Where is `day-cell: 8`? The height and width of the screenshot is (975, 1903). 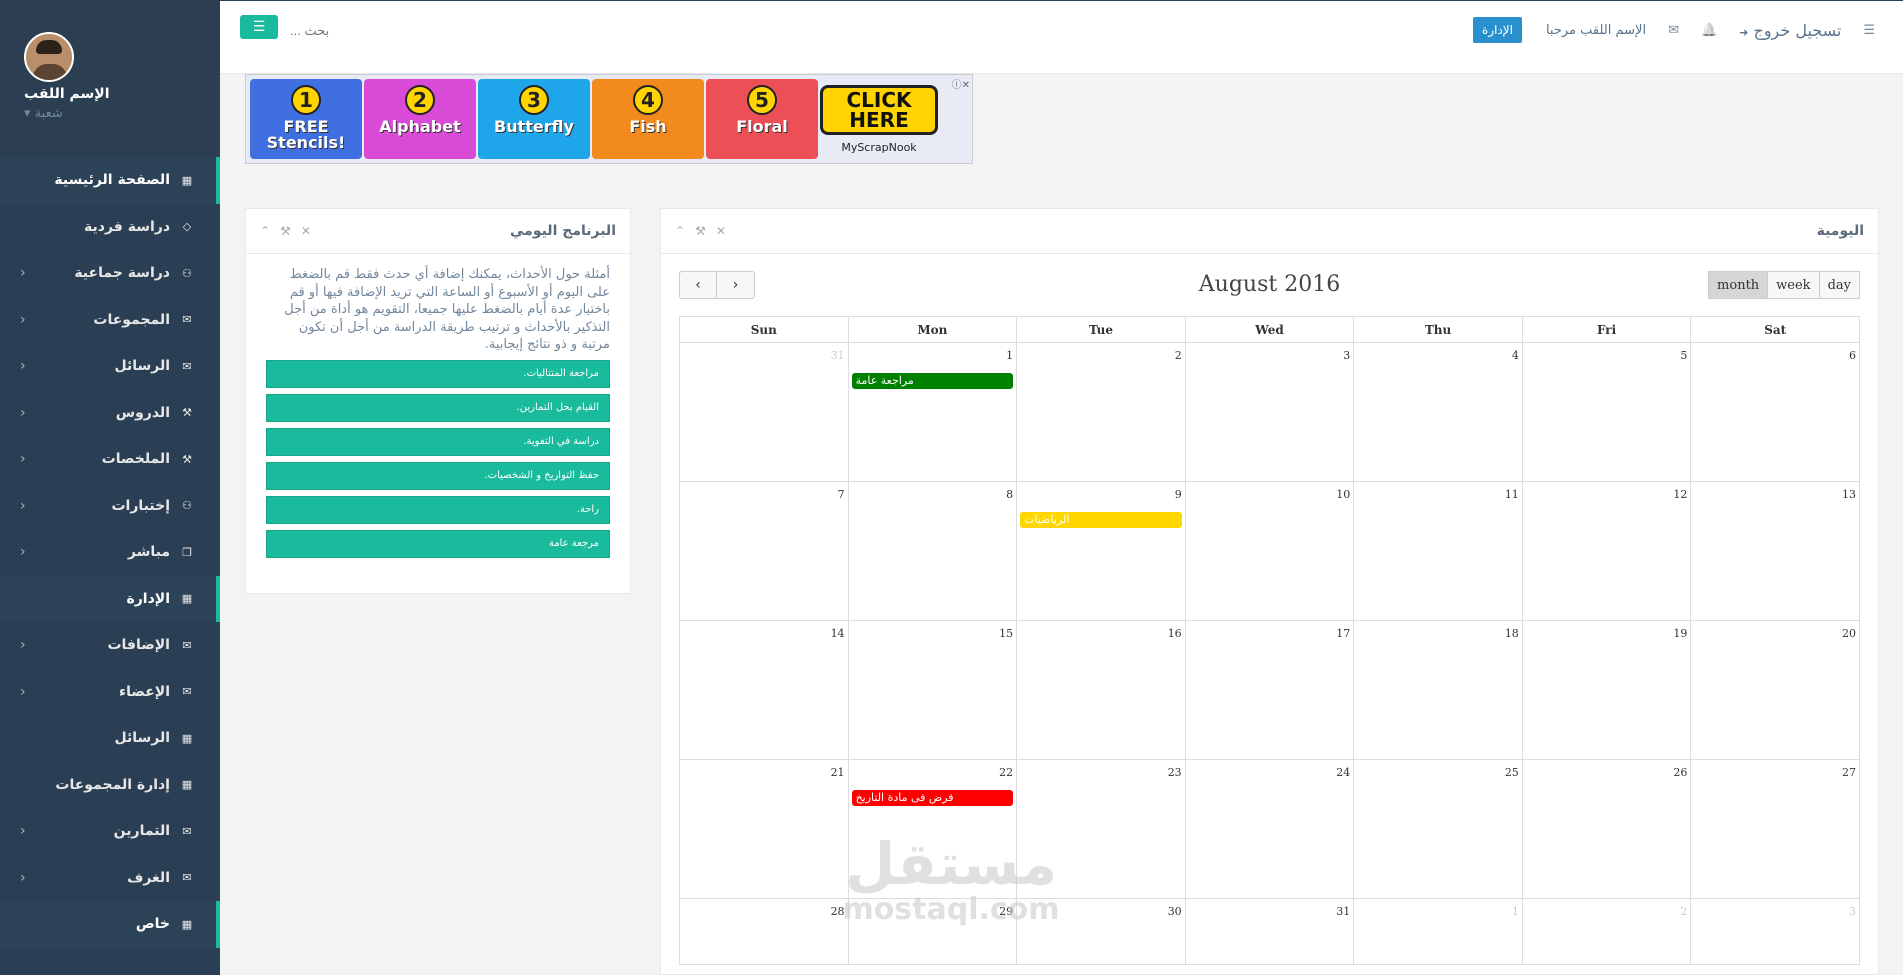
day-cell: 8 is located at coordinates (932, 551).